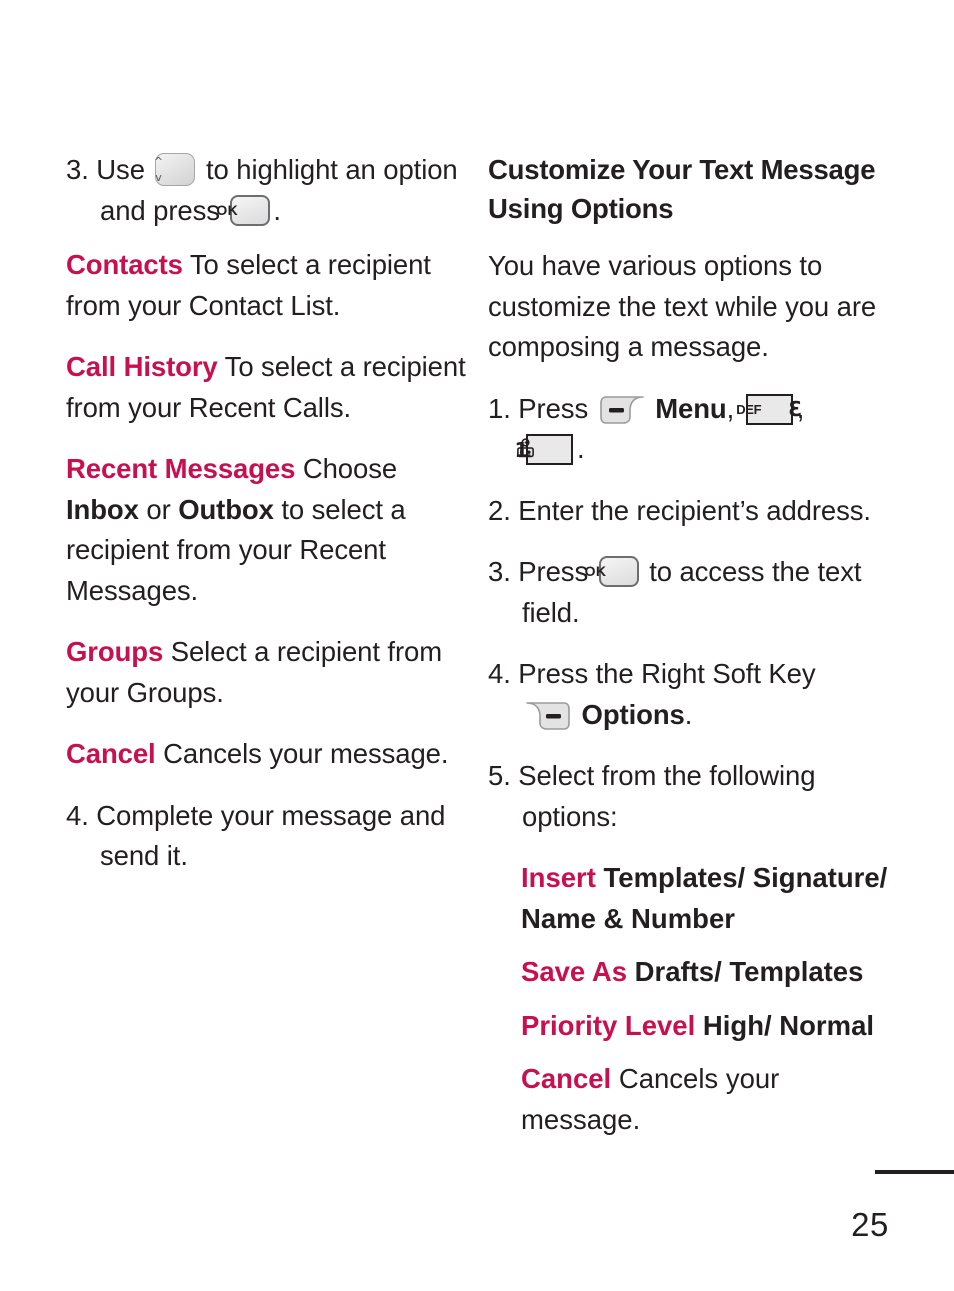  I want to click on right-step-5: 5. Select from the following options:, so click(688, 796).